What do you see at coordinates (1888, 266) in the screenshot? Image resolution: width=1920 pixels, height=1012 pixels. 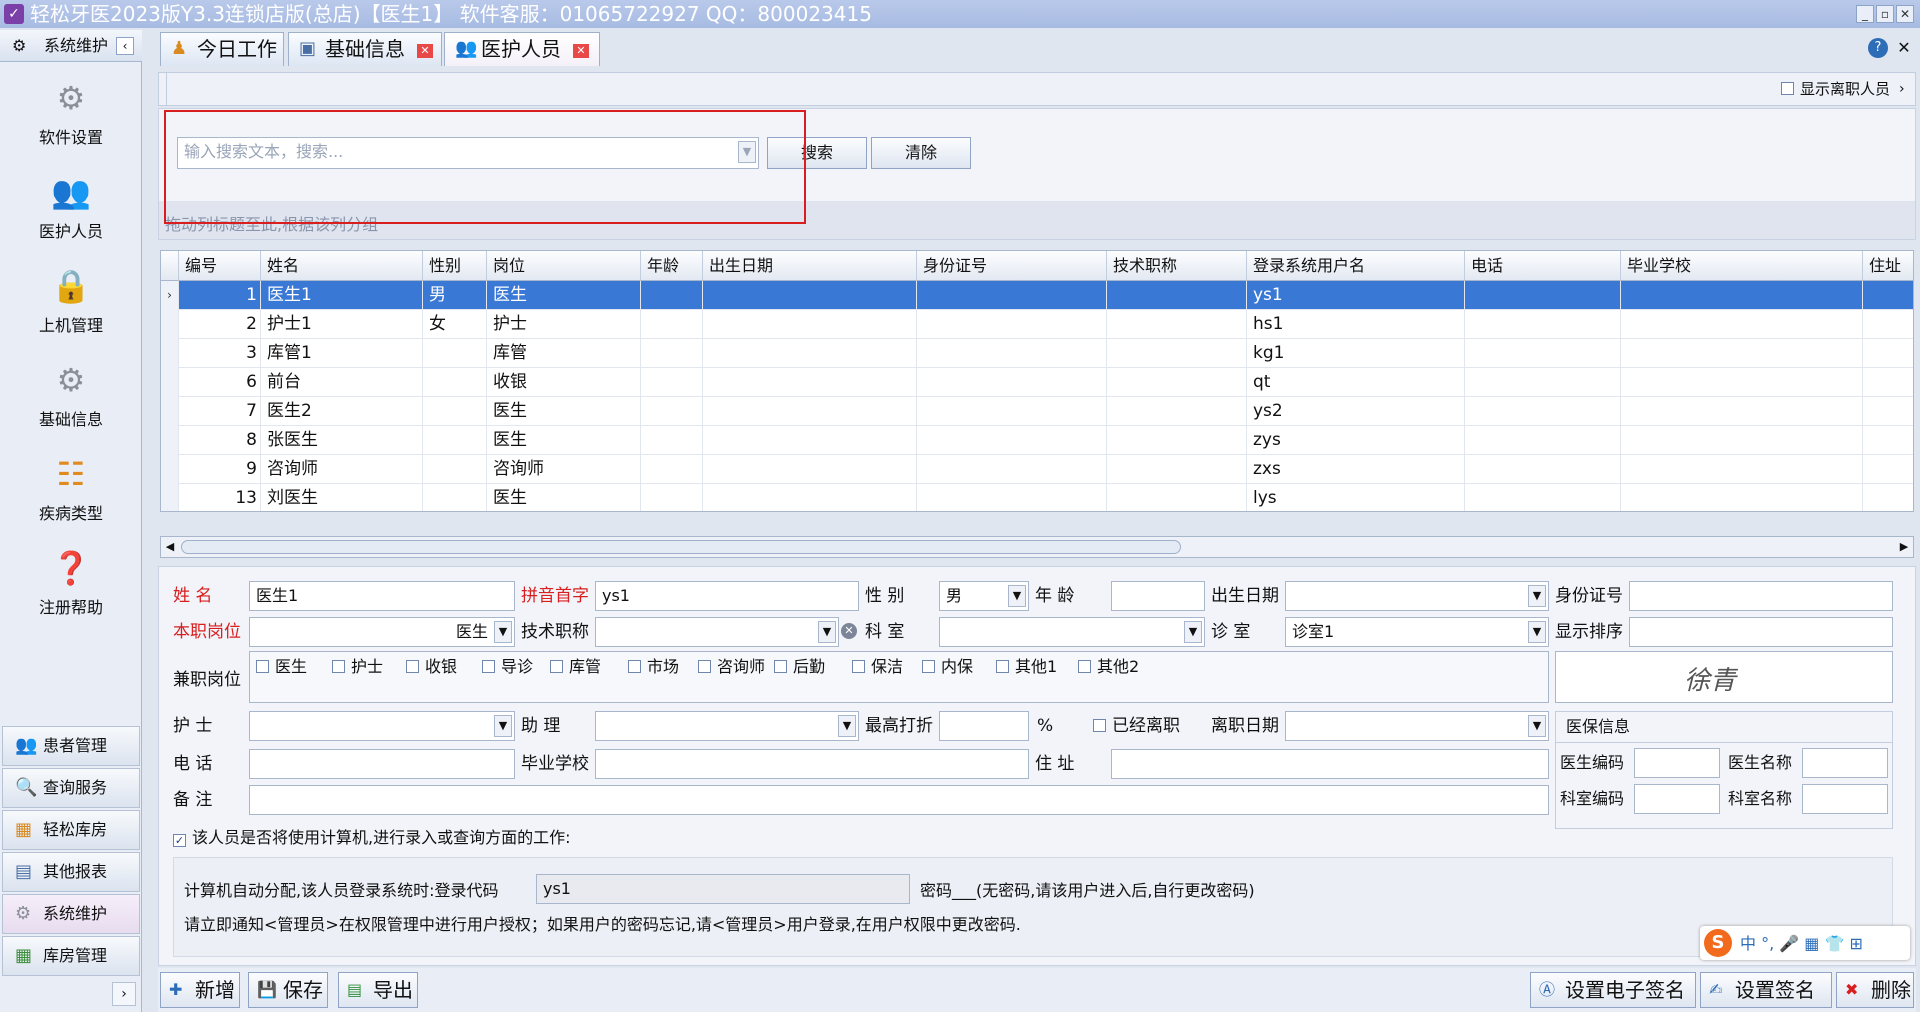 I see `column-header-address: 住址` at bounding box center [1888, 266].